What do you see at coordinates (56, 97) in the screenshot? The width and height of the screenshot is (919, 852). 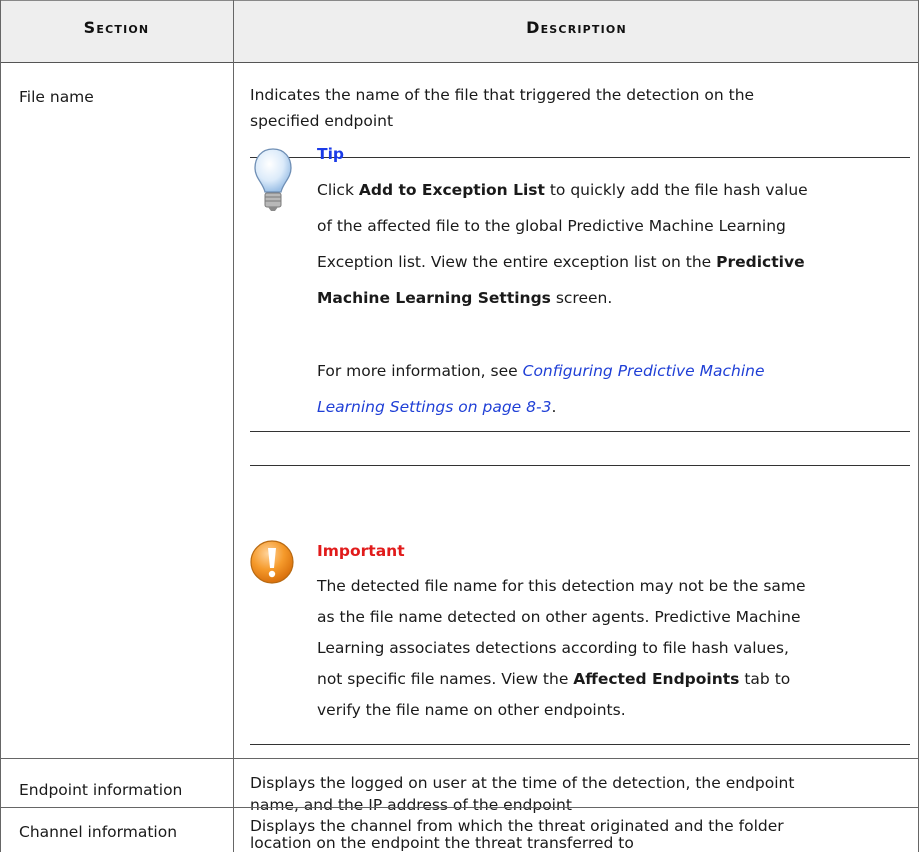 I see `row-section-file-name: File name` at bounding box center [56, 97].